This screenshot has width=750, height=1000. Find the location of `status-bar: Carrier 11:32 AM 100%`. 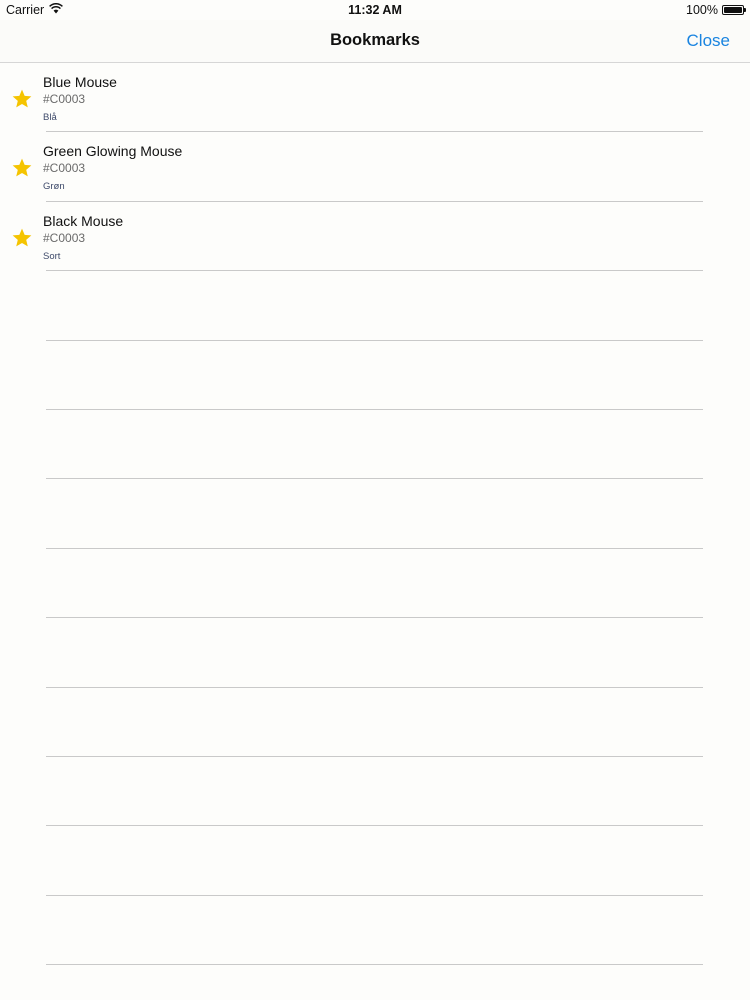

status-bar: Carrier 11:32 AM 100% is located at coordinates (375, 10).